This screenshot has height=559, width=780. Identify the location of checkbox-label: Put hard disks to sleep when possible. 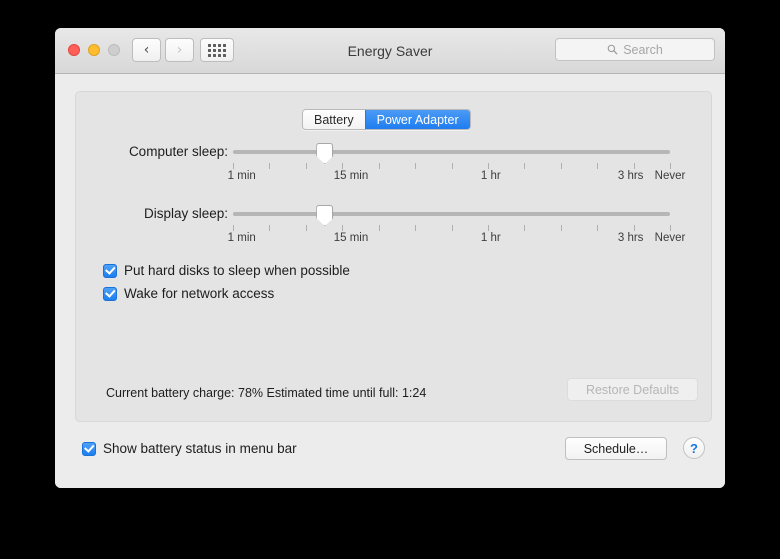
(237, 270).